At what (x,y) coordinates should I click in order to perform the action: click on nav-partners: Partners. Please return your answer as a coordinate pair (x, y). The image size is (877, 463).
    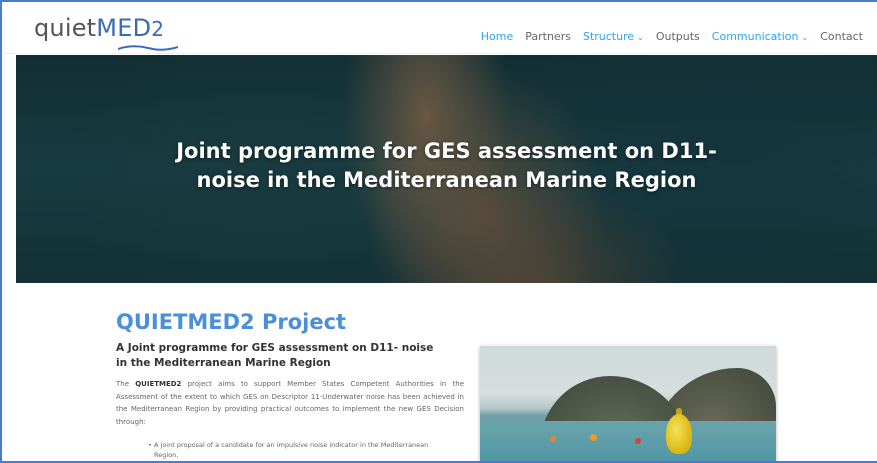
    Looking at the image, I should click on (548, 36).